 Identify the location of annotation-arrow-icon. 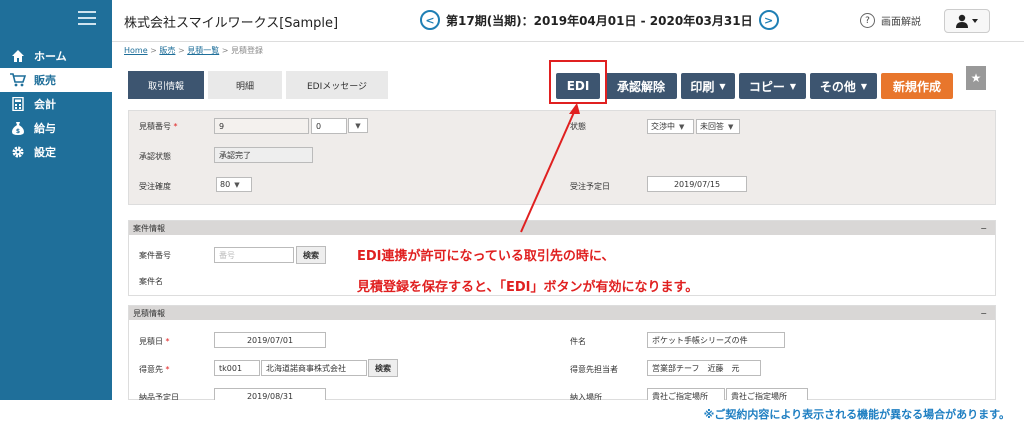
(550, 168).